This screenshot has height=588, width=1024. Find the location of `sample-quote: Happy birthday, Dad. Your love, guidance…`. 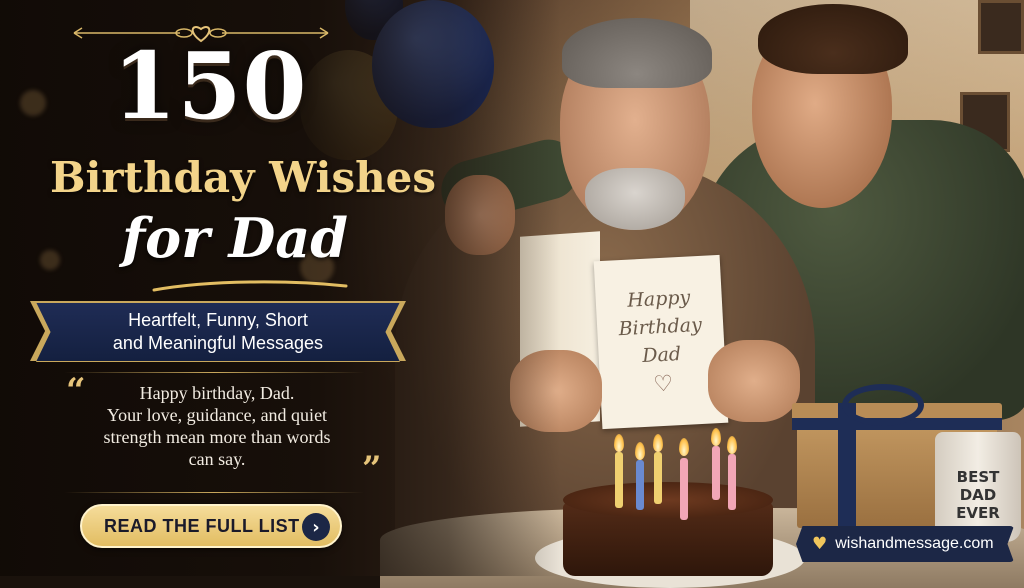

sample-quote: Happy birthday, Dad. Your love, guidance… is located at coordinates (217, 426).